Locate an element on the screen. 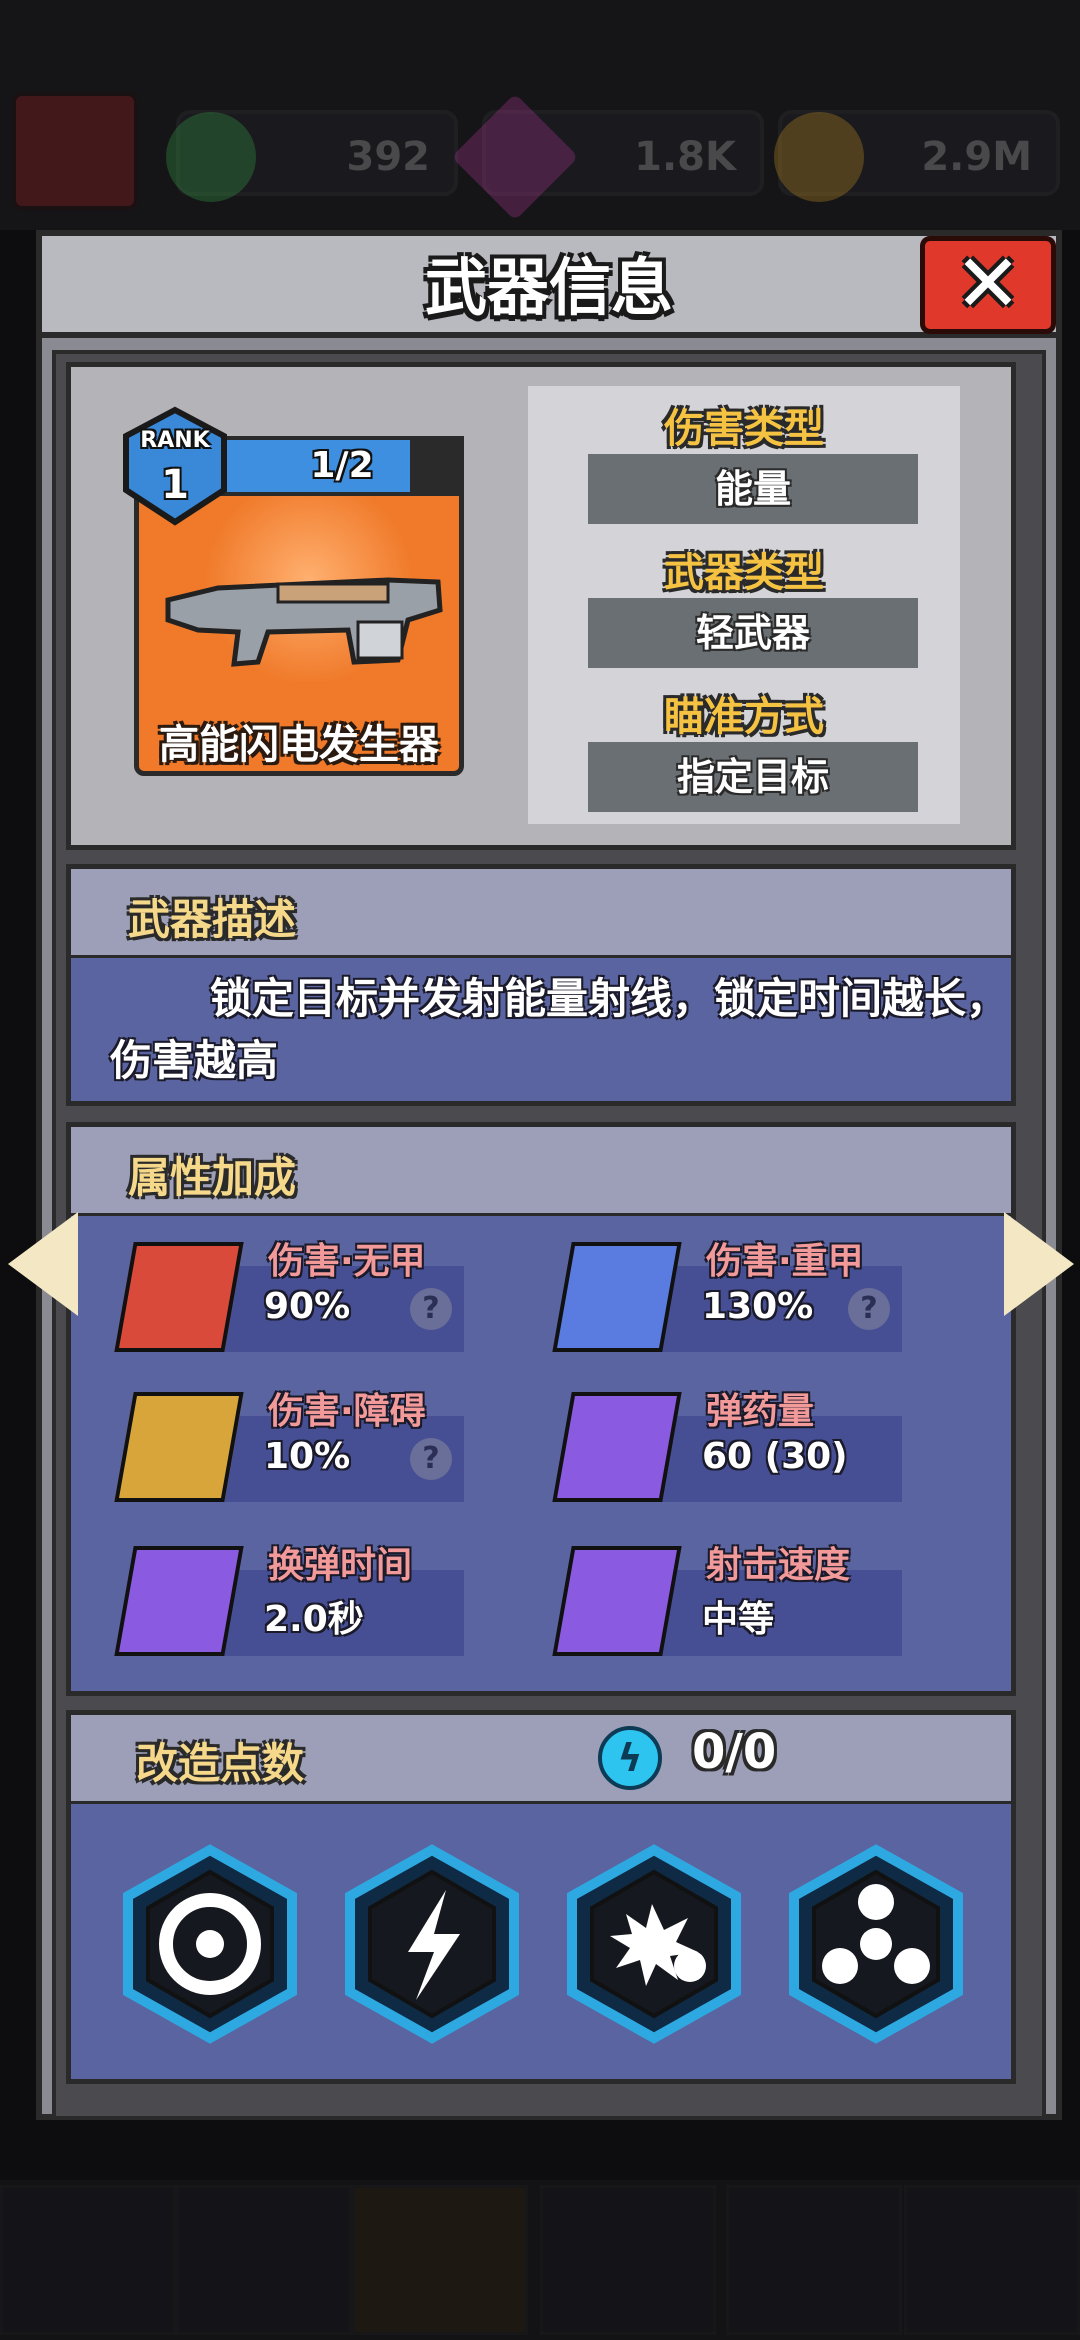  lightning-bolt-icon is located at coordinates (432, 1944).